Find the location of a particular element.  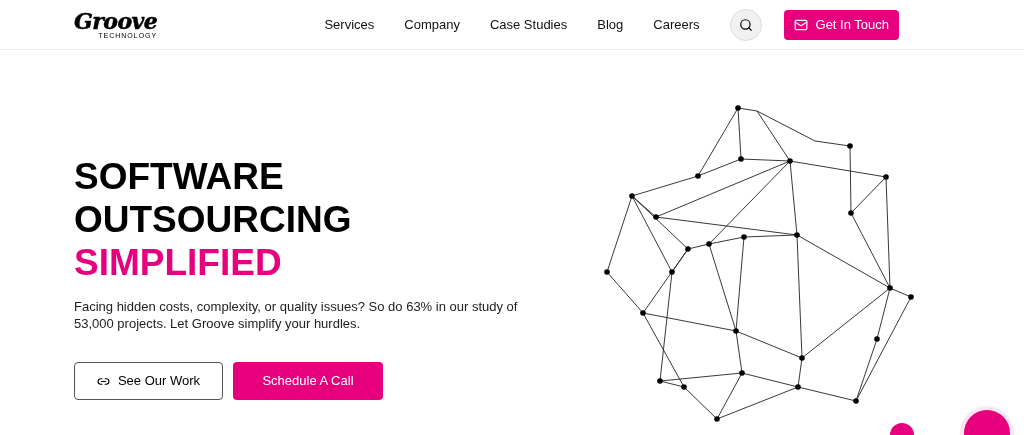

hero-title-line: OUTSOURCING is located at coordinates (213, 219).